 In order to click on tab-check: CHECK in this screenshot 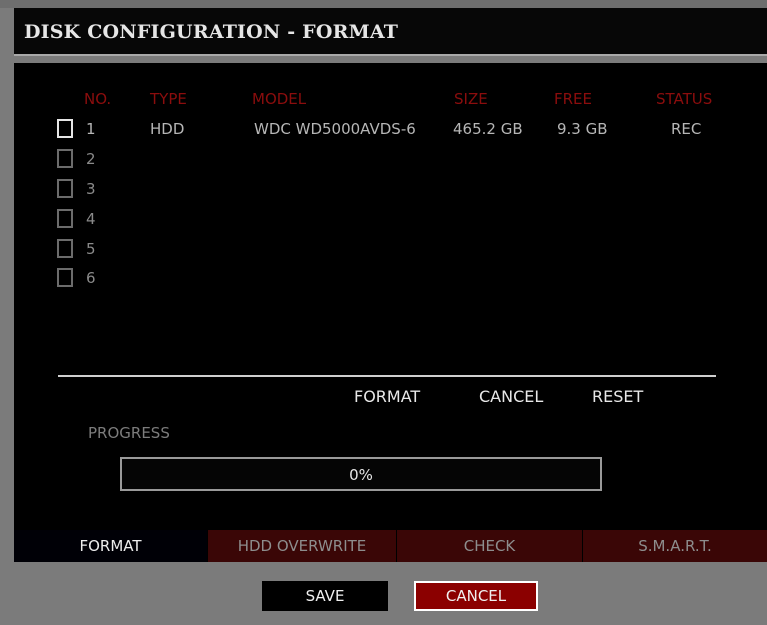, I will do `click(489, 546)`.